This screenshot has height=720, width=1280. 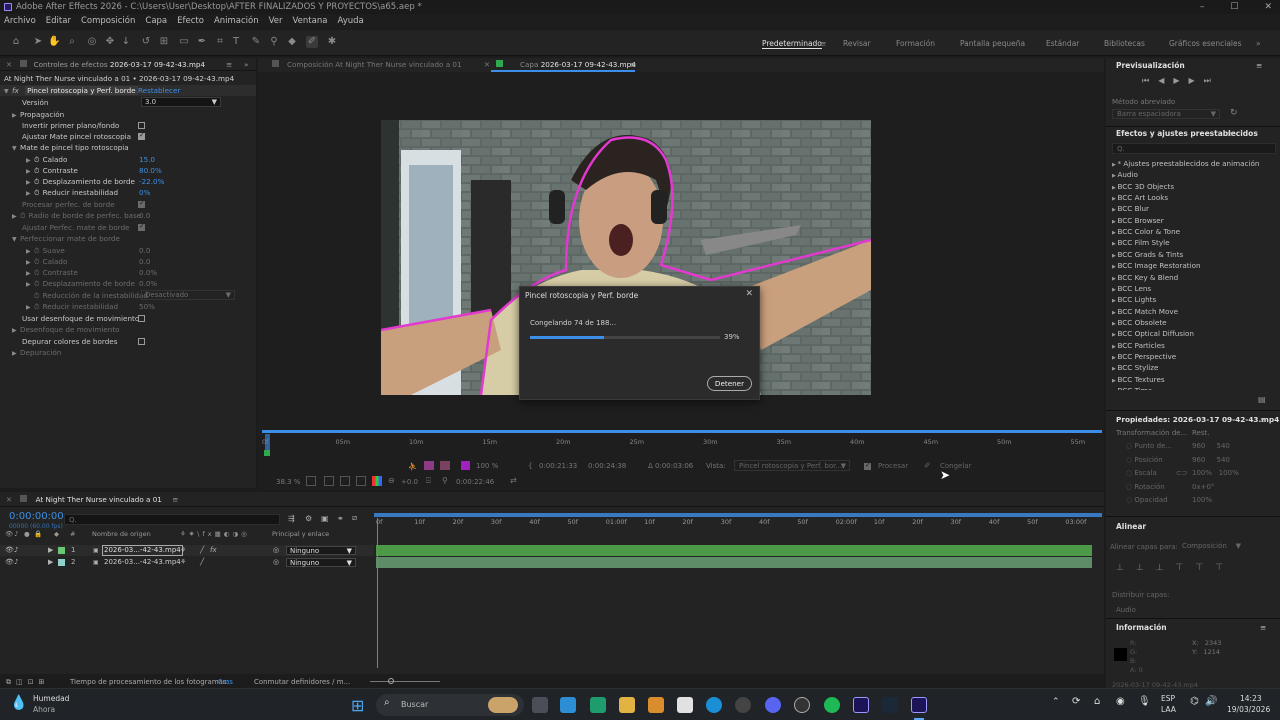 I want to click on rotate-tool-icon: ↺, so click(x=146, y=42).